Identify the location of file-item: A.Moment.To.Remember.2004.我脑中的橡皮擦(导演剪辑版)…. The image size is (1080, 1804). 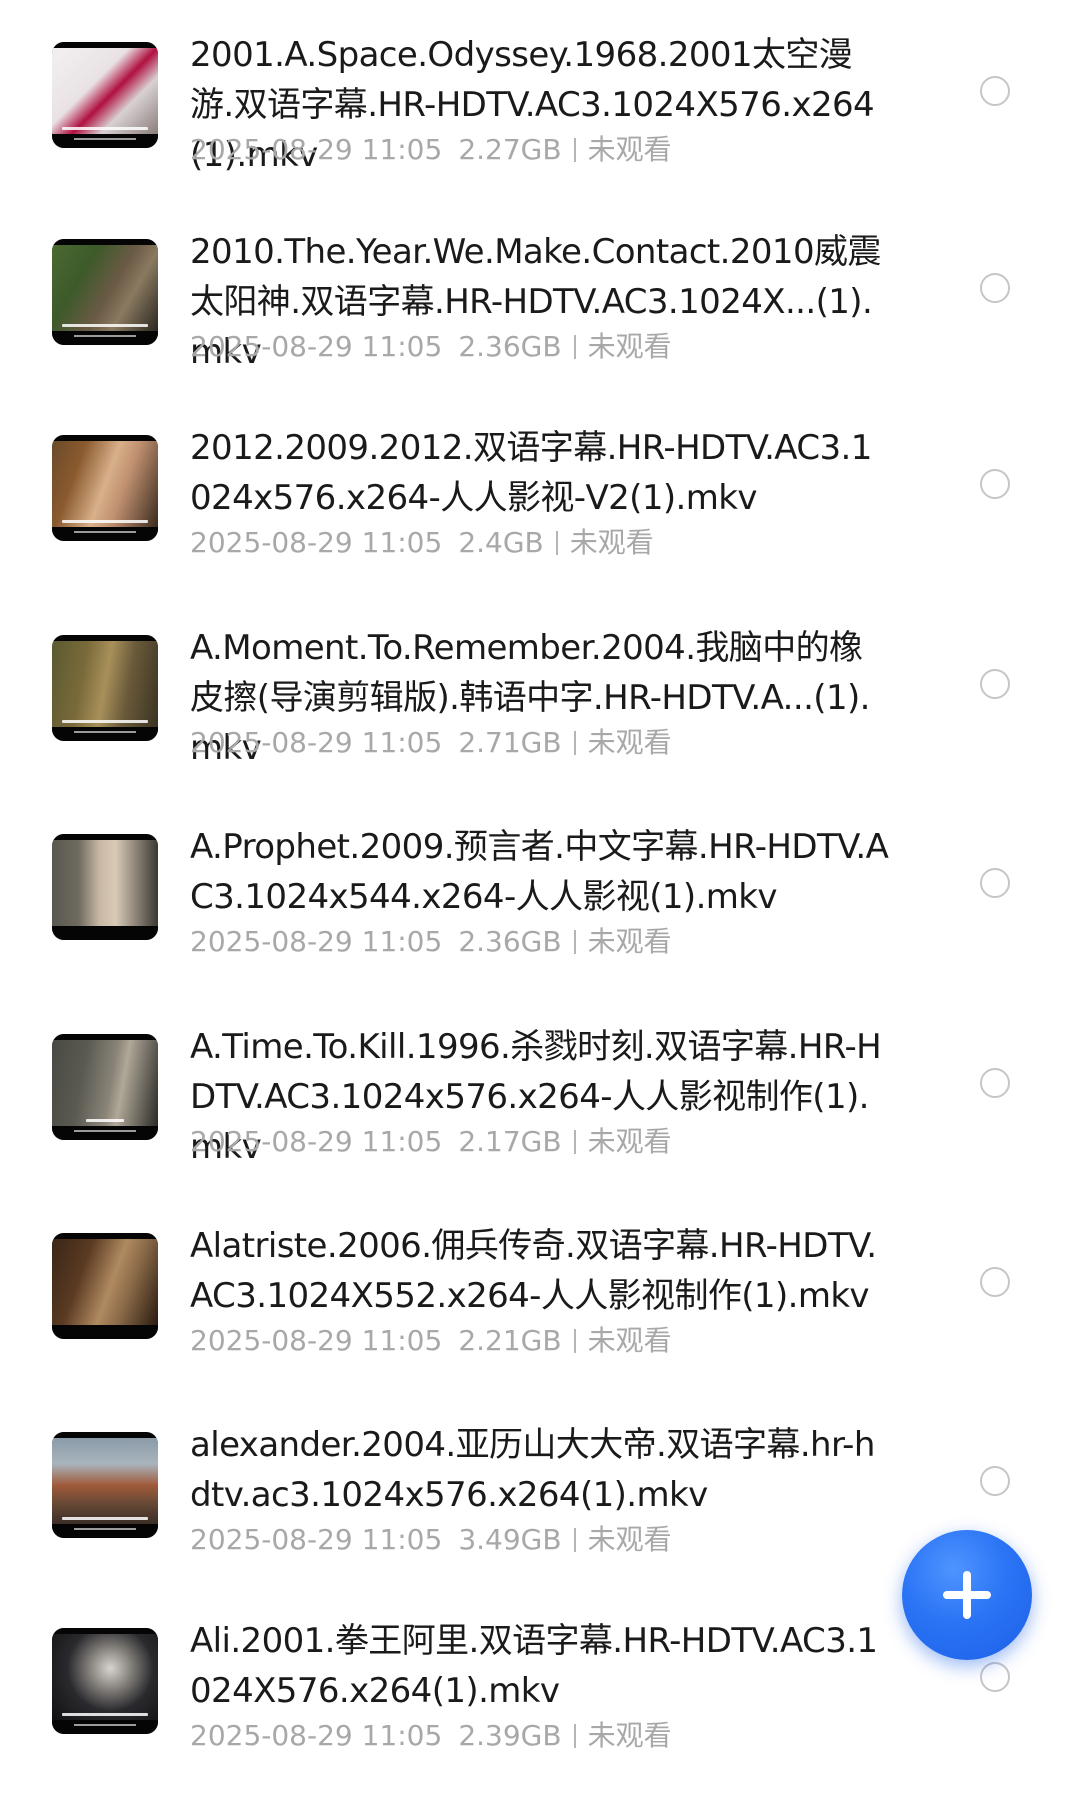
(540, 719).